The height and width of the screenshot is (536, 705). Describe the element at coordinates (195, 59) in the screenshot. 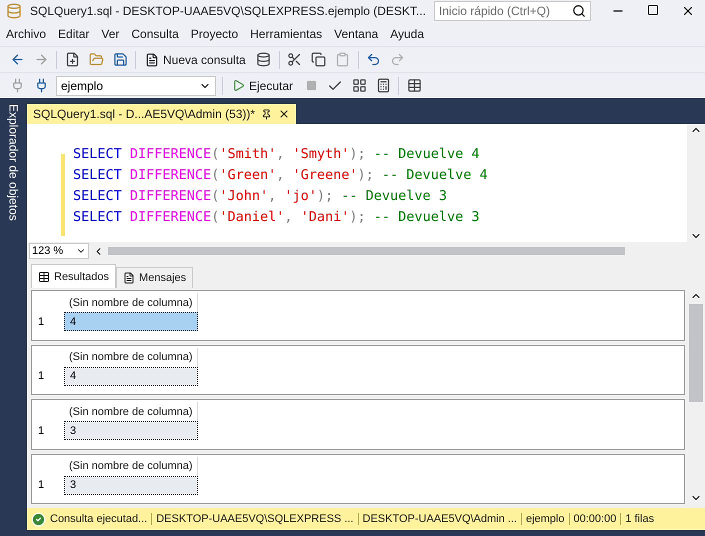

I see `new-query-button: Nueva consulta` at that location.